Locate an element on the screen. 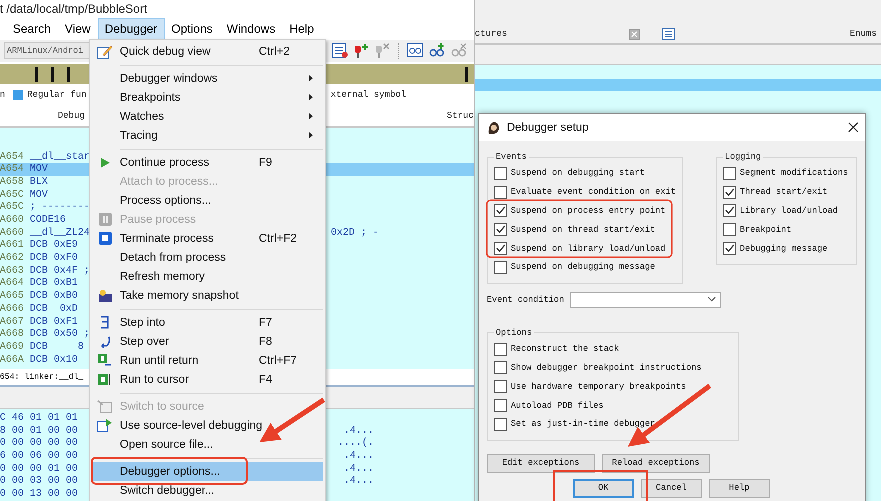 This screenshot has width=881, height=501. hex-bytes: 0 00 03 00 00 is located at coordinates (39, 482).